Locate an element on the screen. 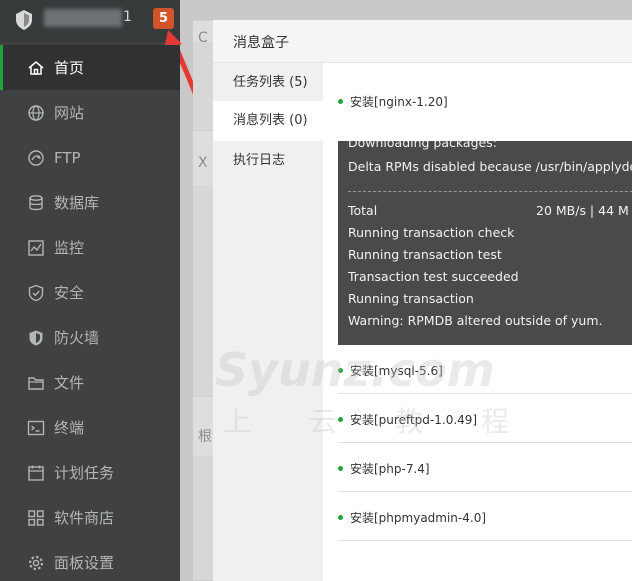  calendar-icon is located at coordinates (36, 473).